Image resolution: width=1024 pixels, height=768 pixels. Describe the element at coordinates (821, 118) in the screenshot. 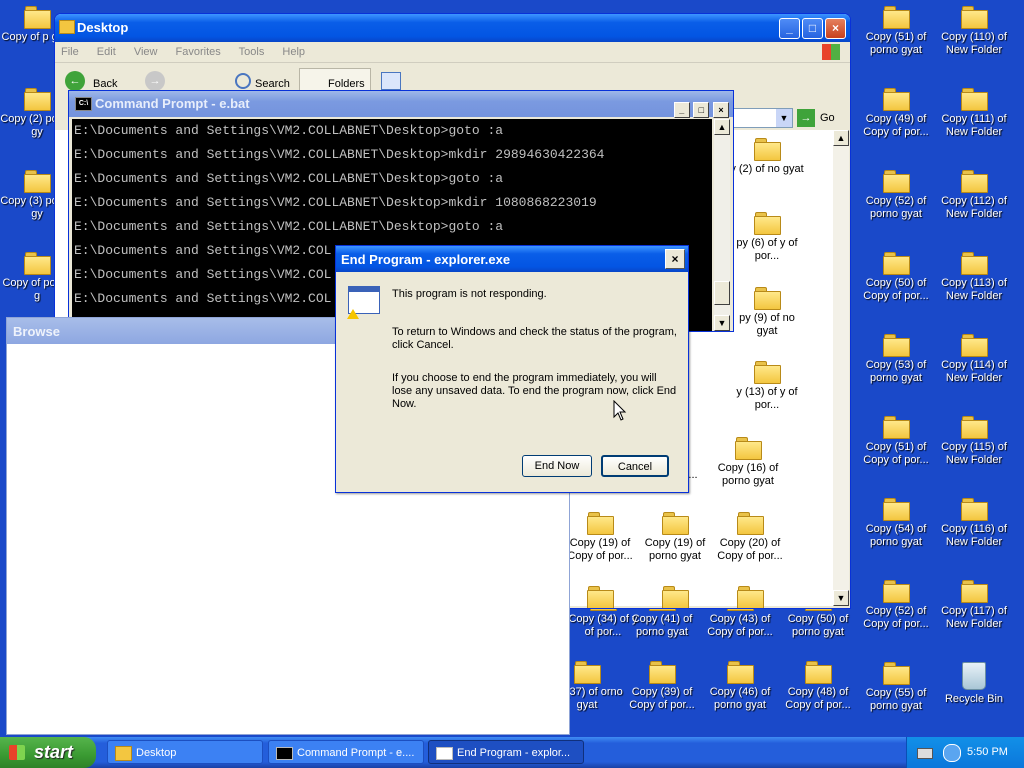

I see `go-button: → Go` at that location.